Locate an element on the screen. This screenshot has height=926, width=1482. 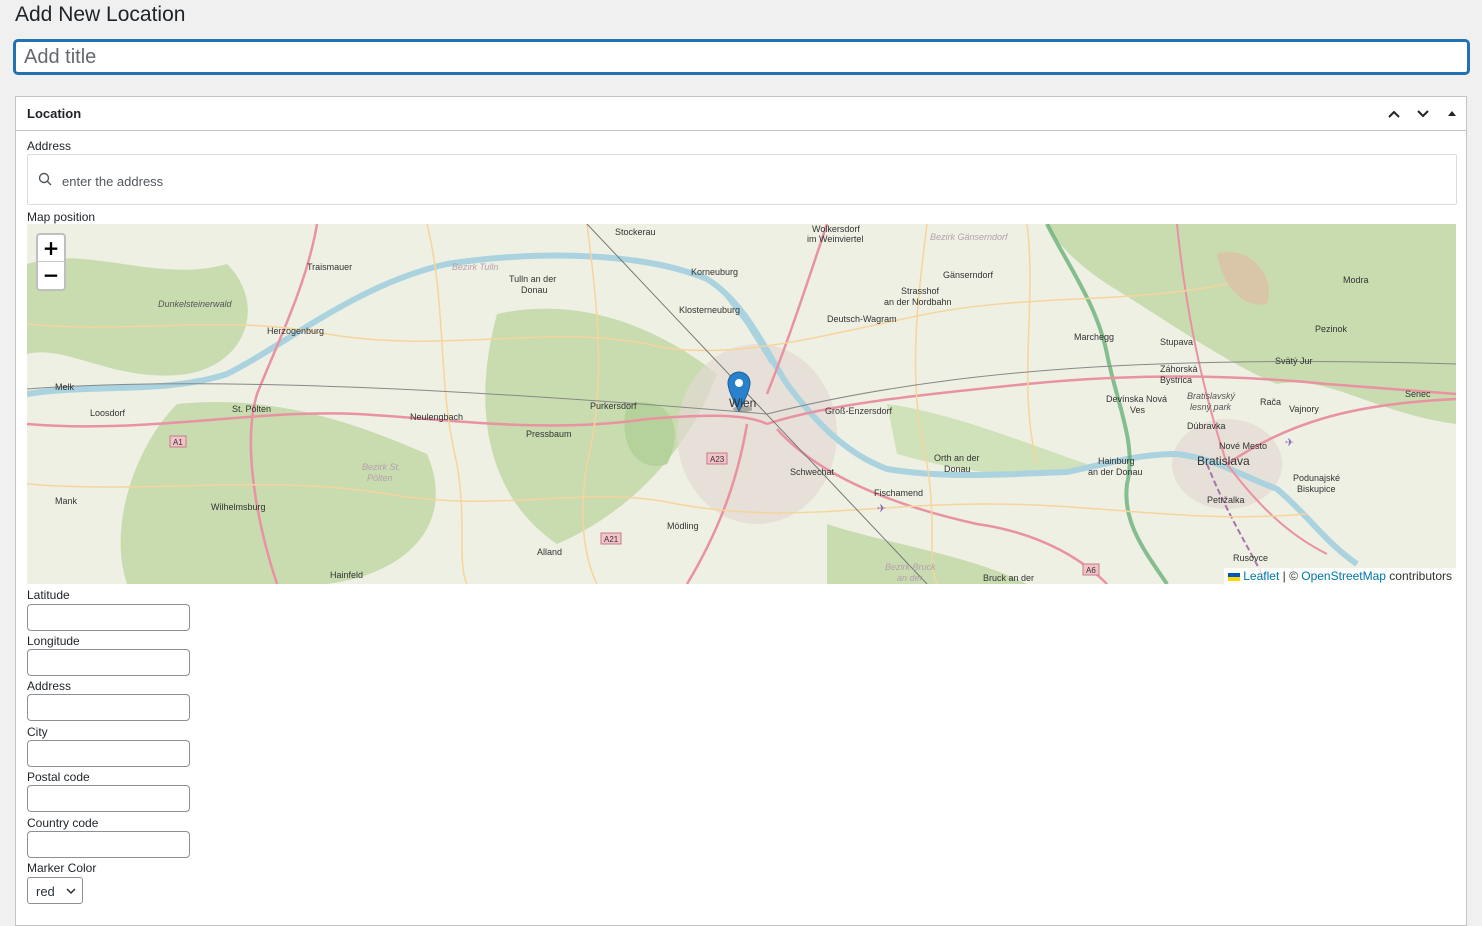
svg-text: Bruck an der is located at coordinates (1008, 578).